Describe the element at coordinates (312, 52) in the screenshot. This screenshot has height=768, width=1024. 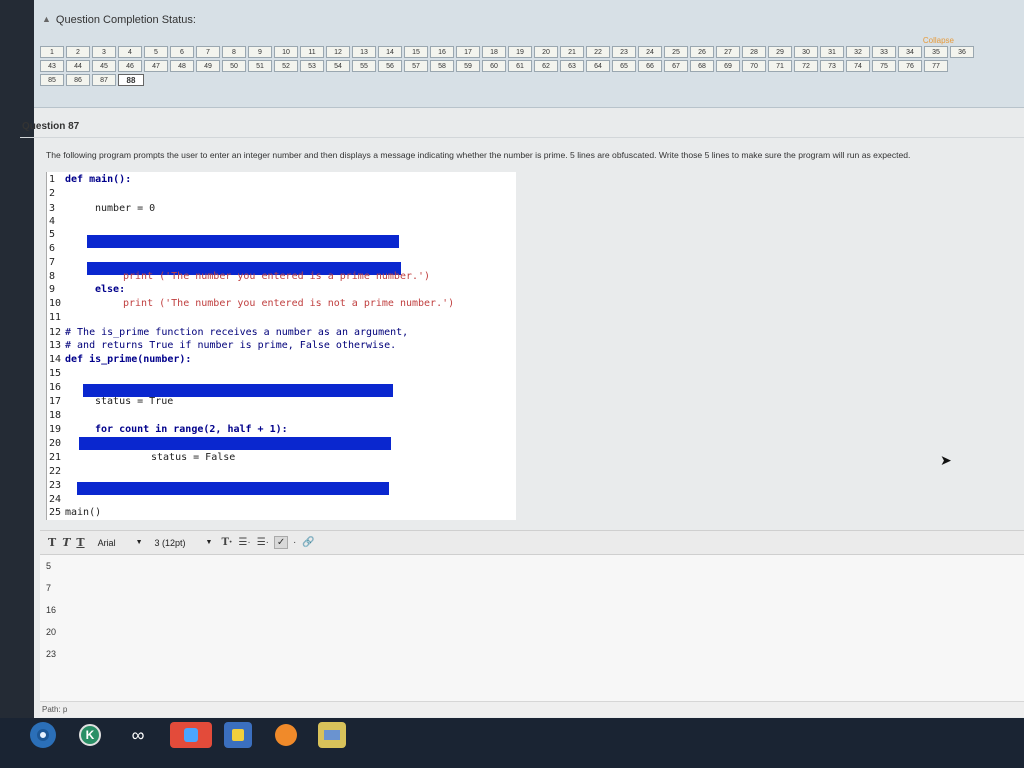
I see `question-nav-button: 11` at that location.